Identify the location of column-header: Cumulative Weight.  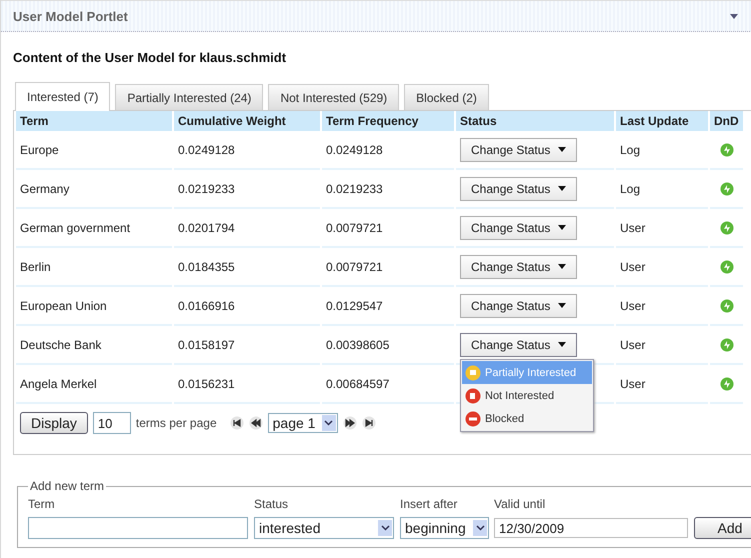
(247, 121).